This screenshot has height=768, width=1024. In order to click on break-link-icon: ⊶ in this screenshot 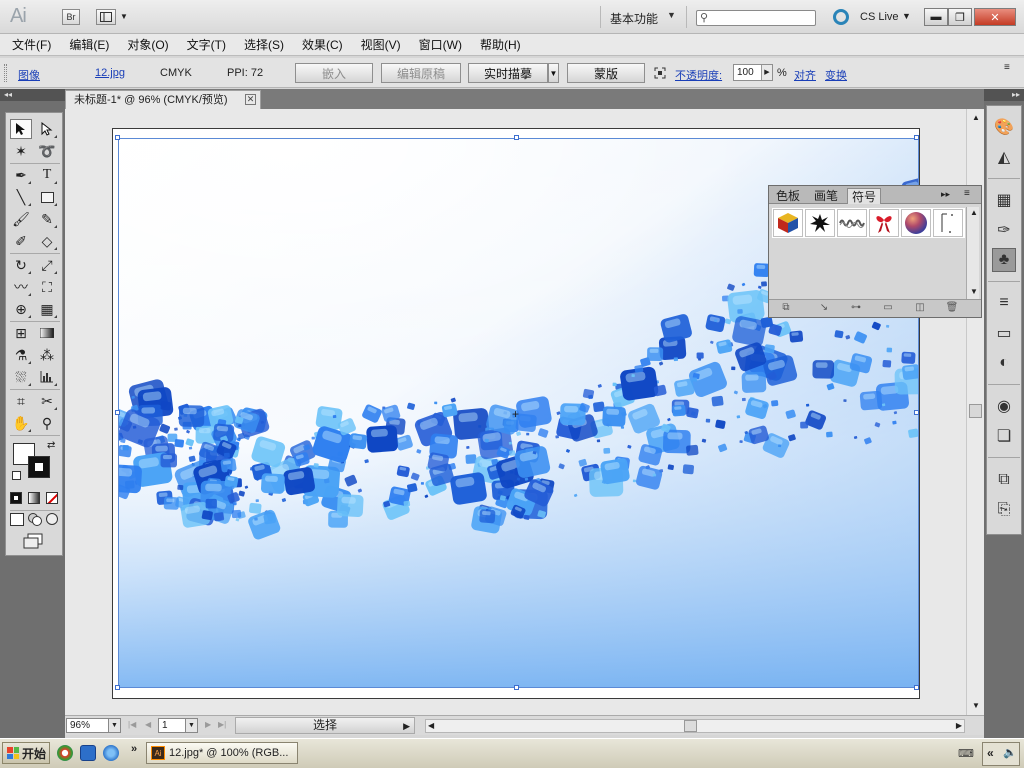, I will do `click(856, 308)`.